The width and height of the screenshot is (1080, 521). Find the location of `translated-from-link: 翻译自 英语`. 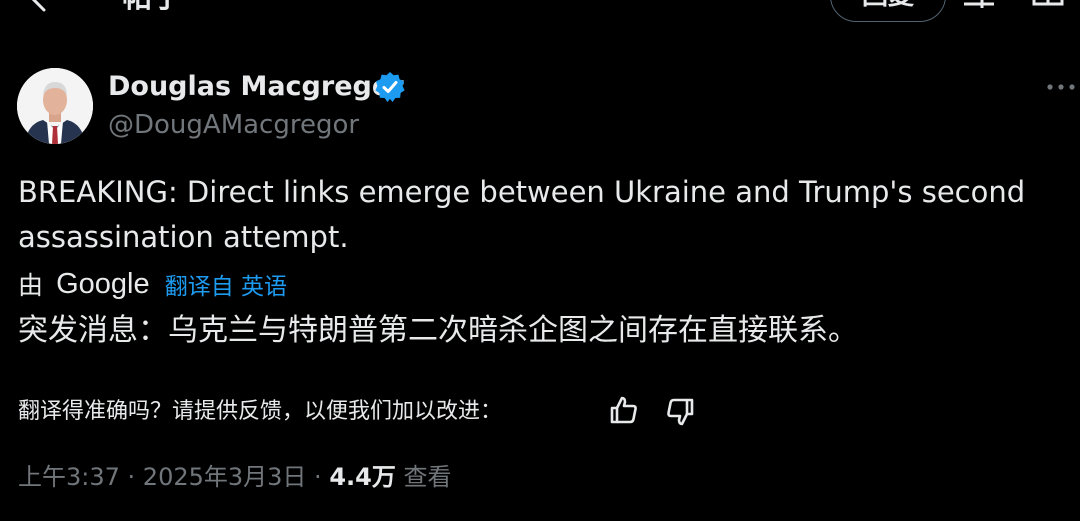

translated-from-link: 翻译自 英语 is located at coordinates (226, 287).